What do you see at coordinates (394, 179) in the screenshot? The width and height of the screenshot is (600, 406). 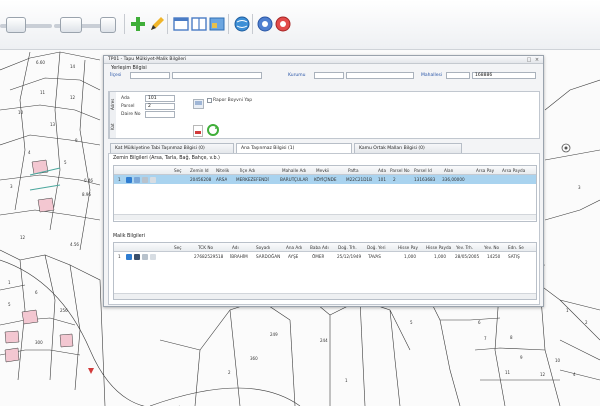 I see `parsel-cell: 2` at bounding box center [394, 179].